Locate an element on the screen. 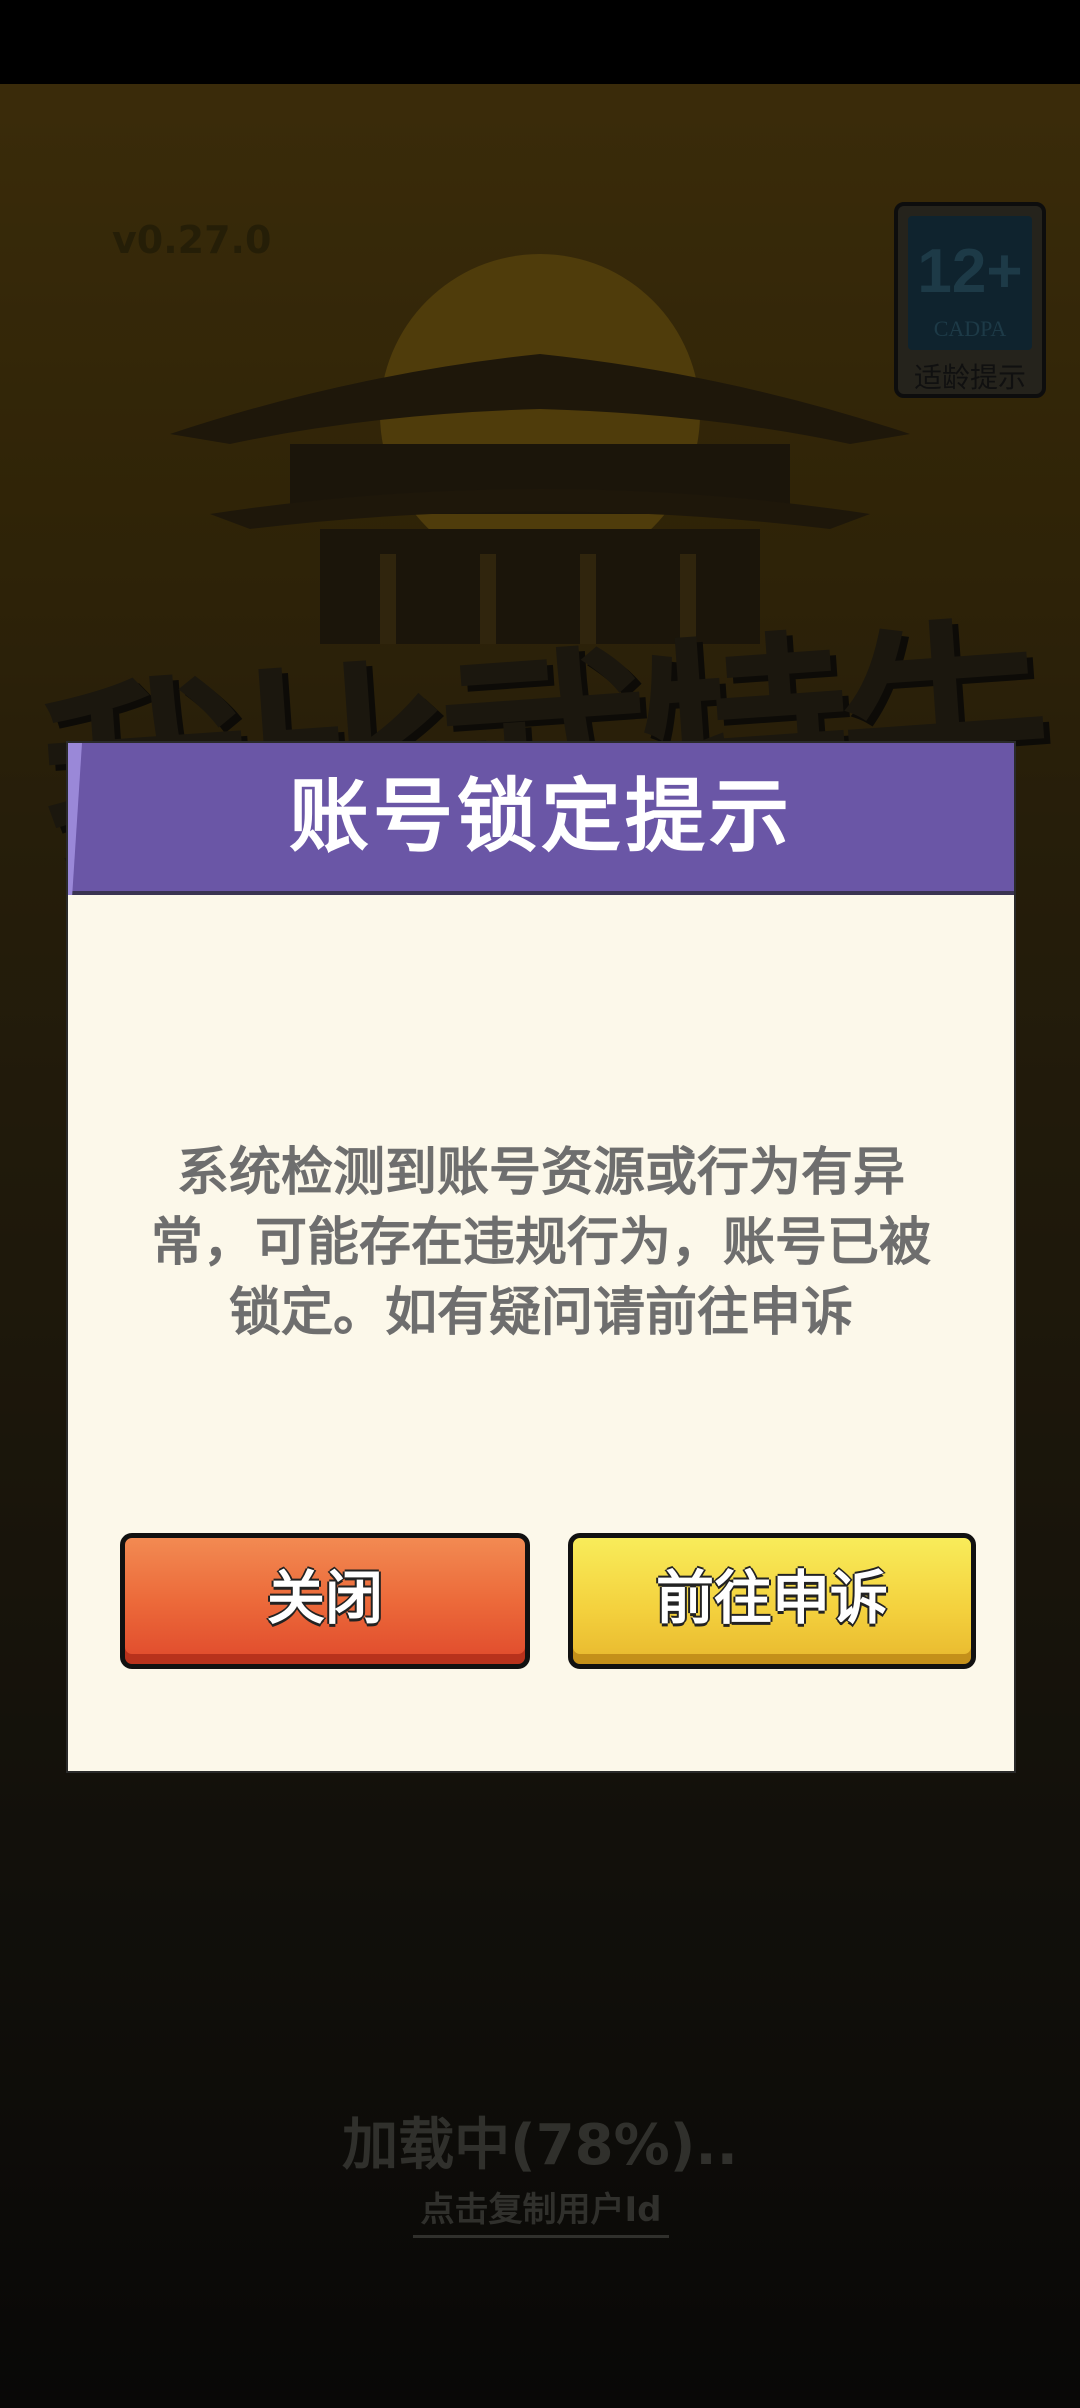 The image size is (1080, 2408). close-button: 关闭 is located at coordinates (325, 1601).